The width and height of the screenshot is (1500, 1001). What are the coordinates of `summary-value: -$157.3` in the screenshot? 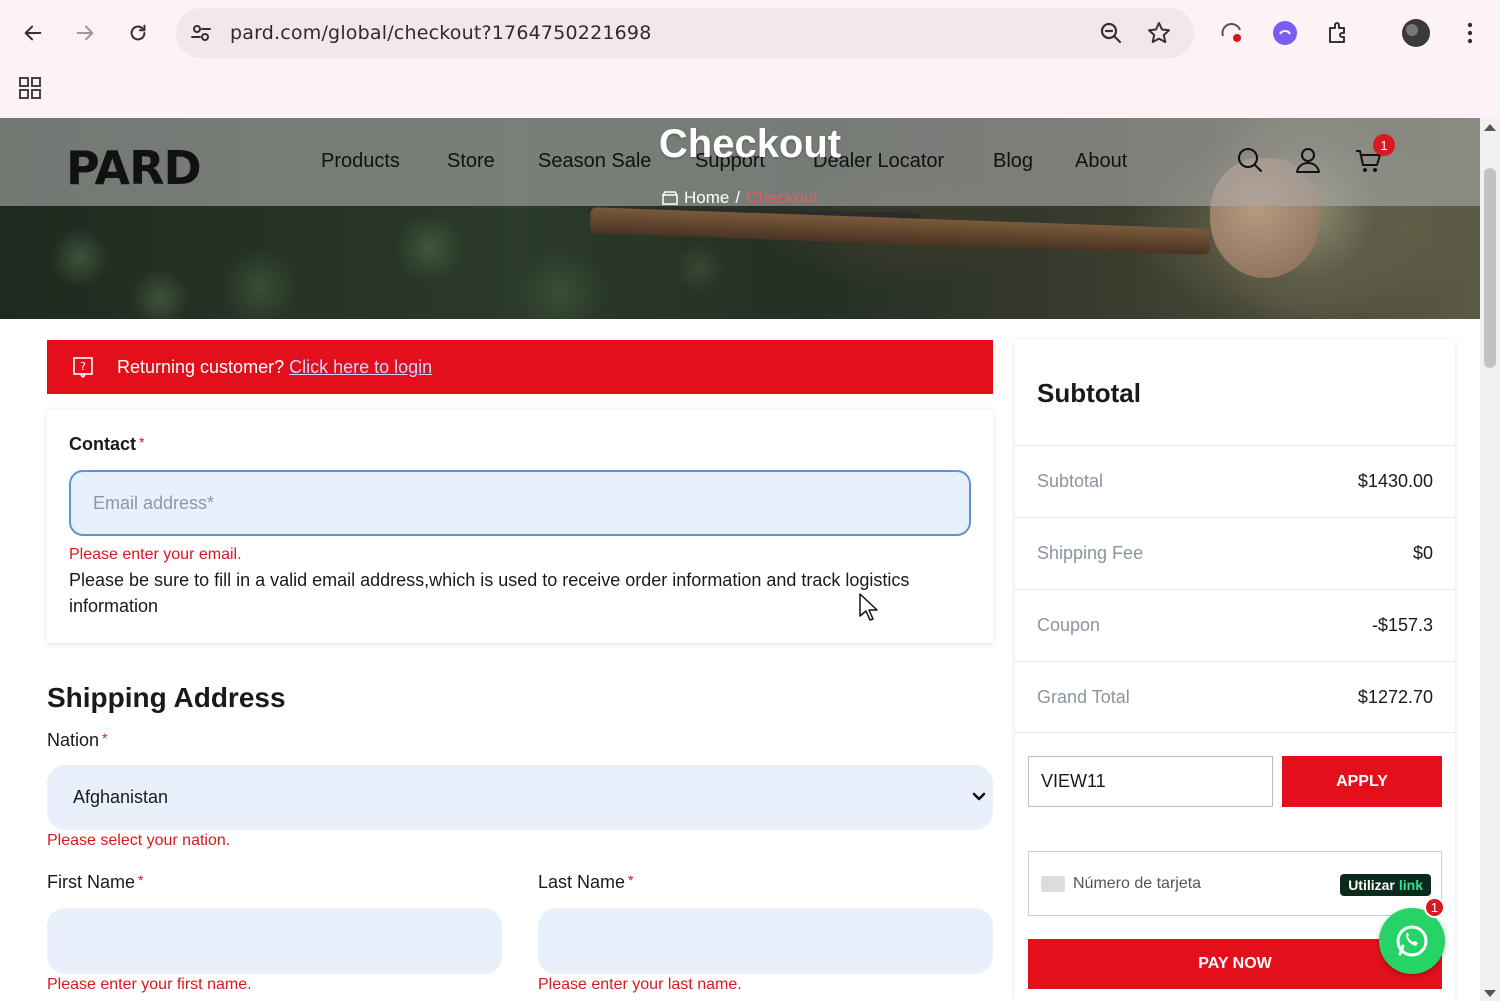 It's located at (1402, 625).